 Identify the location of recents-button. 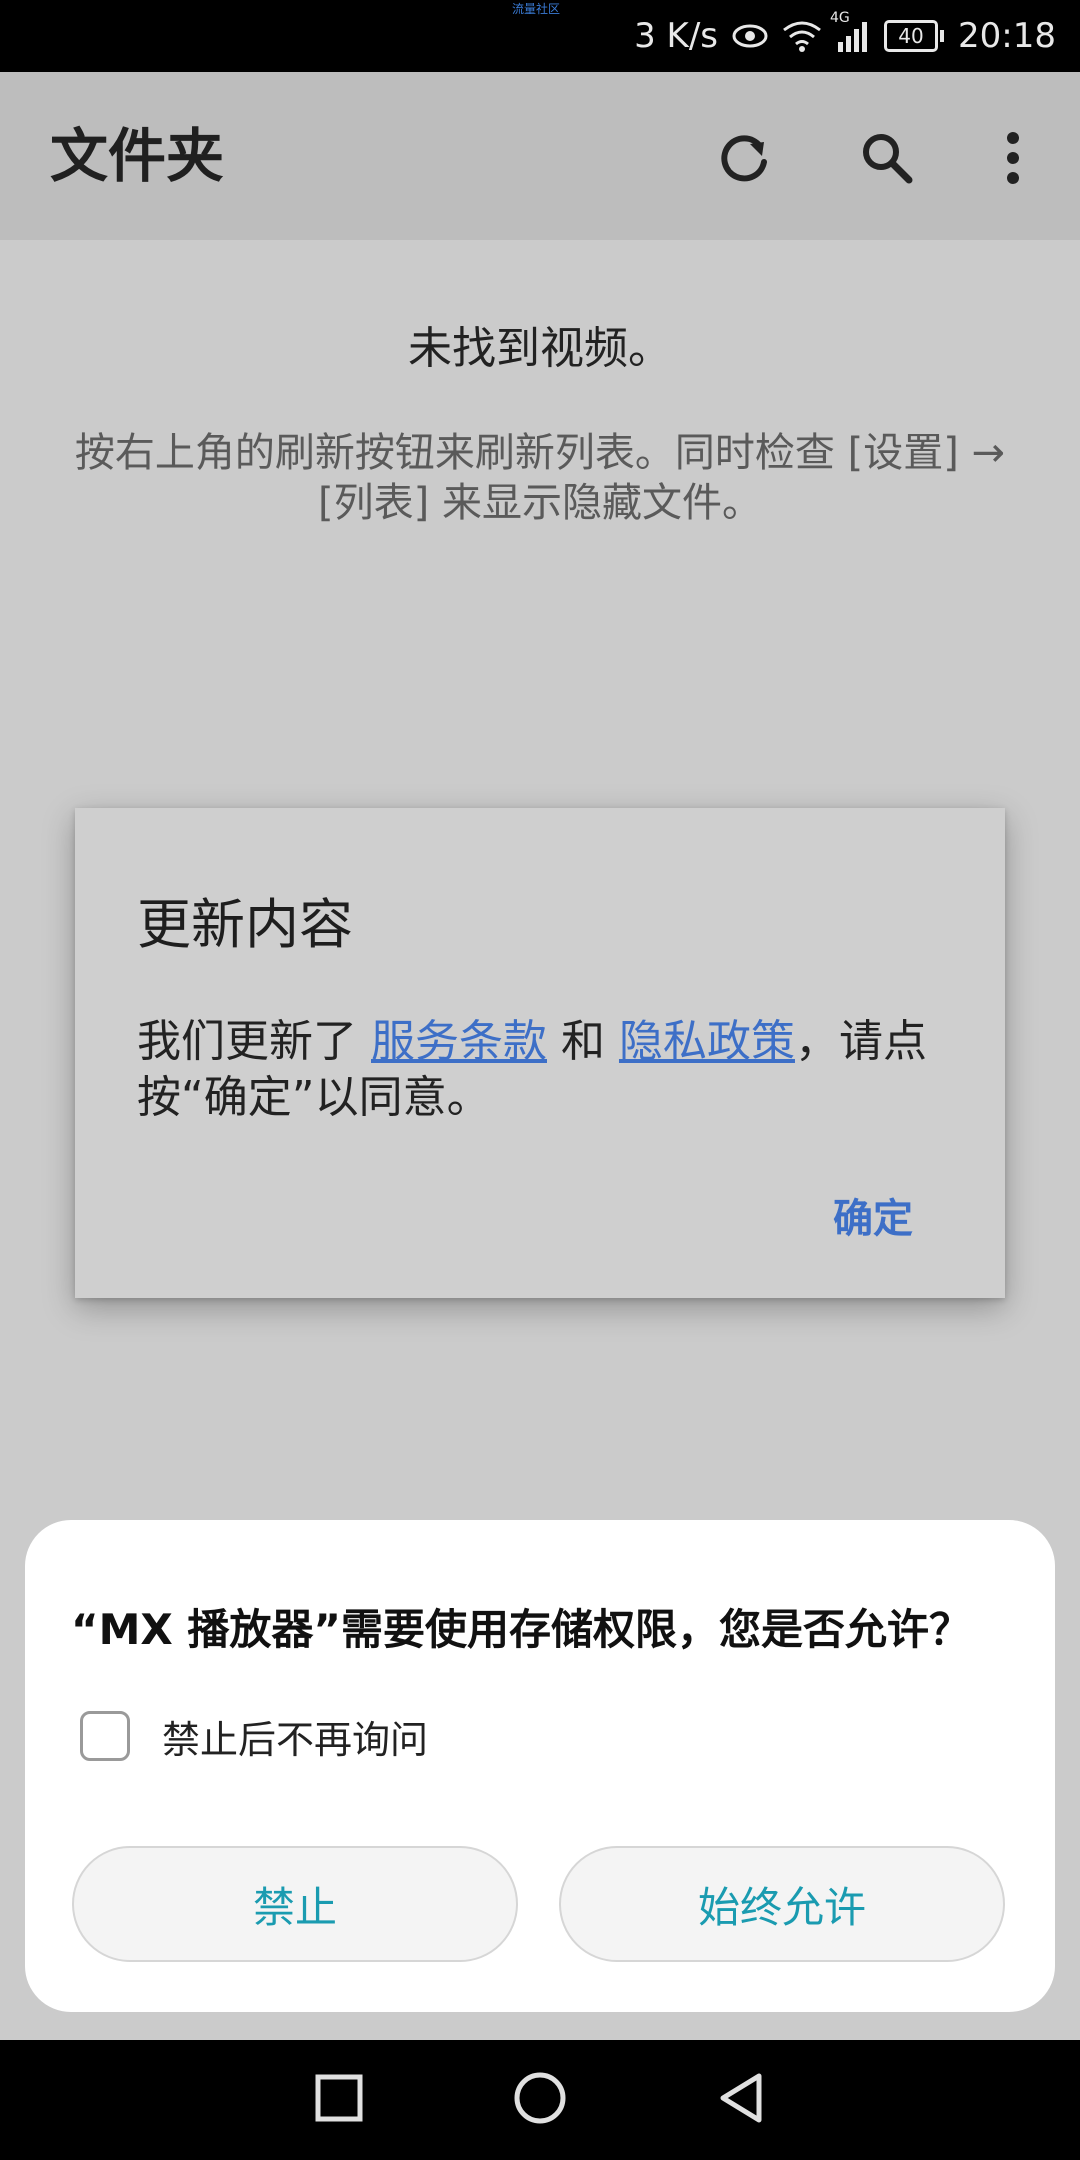
(339, 2100).